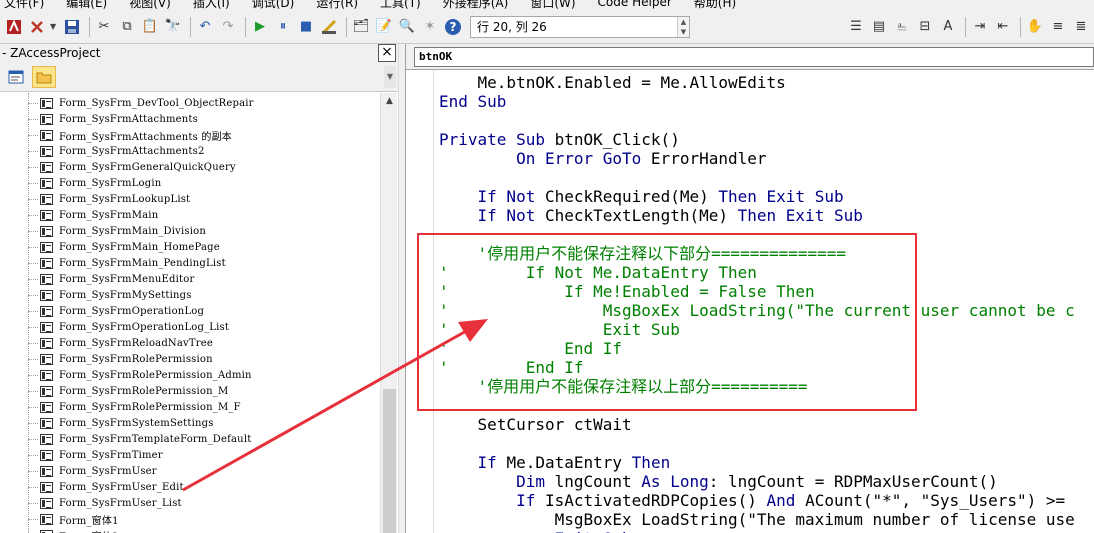 Image resolution: width=1094 pixels, height=533 pixels. What do you see at coordinates (24, 5) in the screenshot?
I see `menu-file: 文件(F)` at bounding box center [24, 5].